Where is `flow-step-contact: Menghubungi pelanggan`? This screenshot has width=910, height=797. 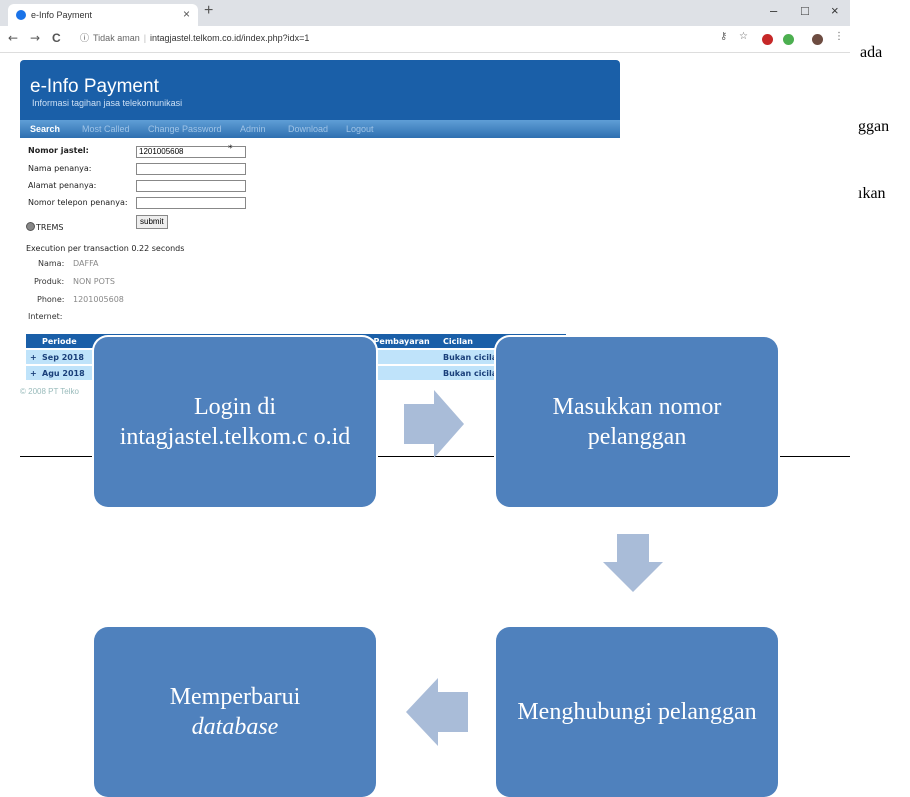 flow-step-contact: Menghubungi pelanggan is located at coordinates (637, 712).